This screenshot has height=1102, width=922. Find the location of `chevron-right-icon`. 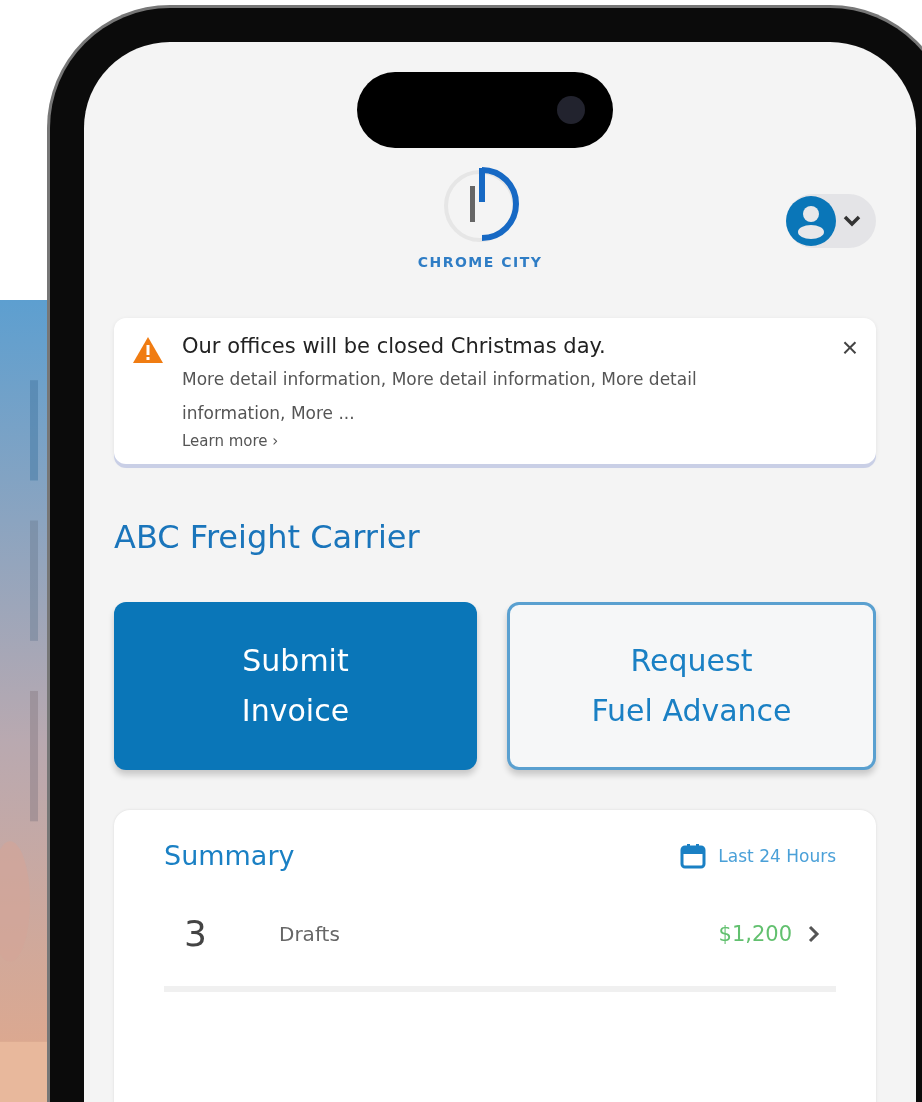

chevron-right-icon is located at coordinates (814, 933).